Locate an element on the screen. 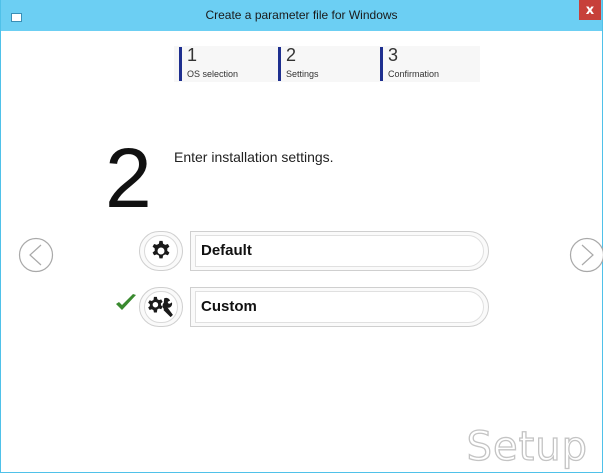  title-bar: Create a parameter file for Windows x is located at coordinates (301, 15).